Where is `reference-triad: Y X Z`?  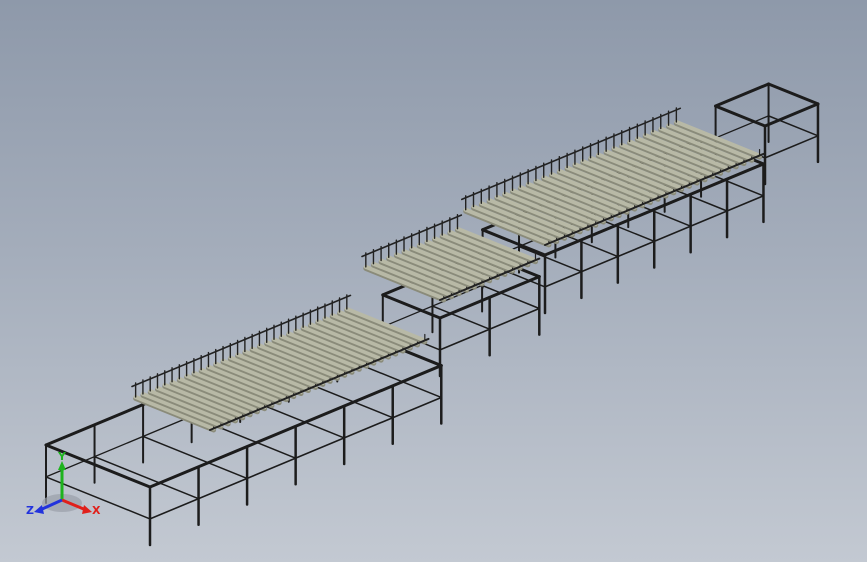 reference-triad: Y X Z is located at coordinates (67, 488).